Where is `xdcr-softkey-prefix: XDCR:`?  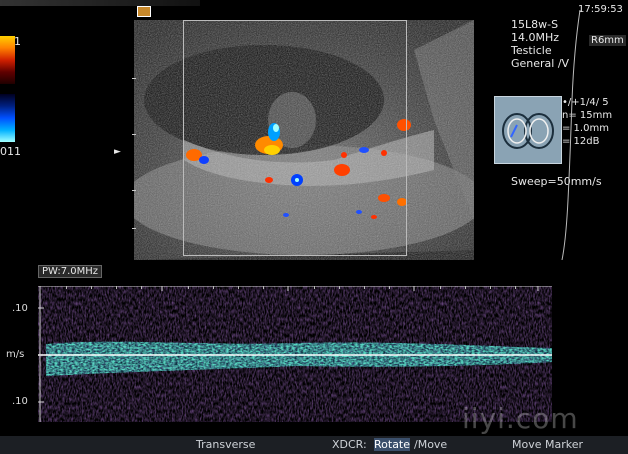 xdcr-softkey-prefix: XDCR: is located at coordinates (349, 444).